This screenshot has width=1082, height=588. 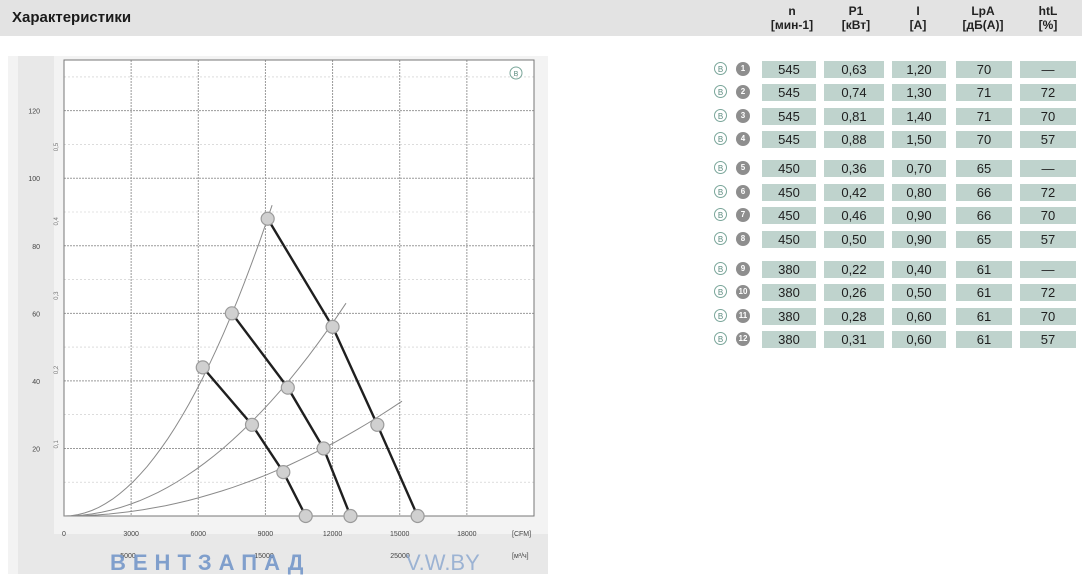 What do you see at coordinates (919, 292) in the screenshot?
I see `cell-i: 0,50` at bounding box center [919, 292].